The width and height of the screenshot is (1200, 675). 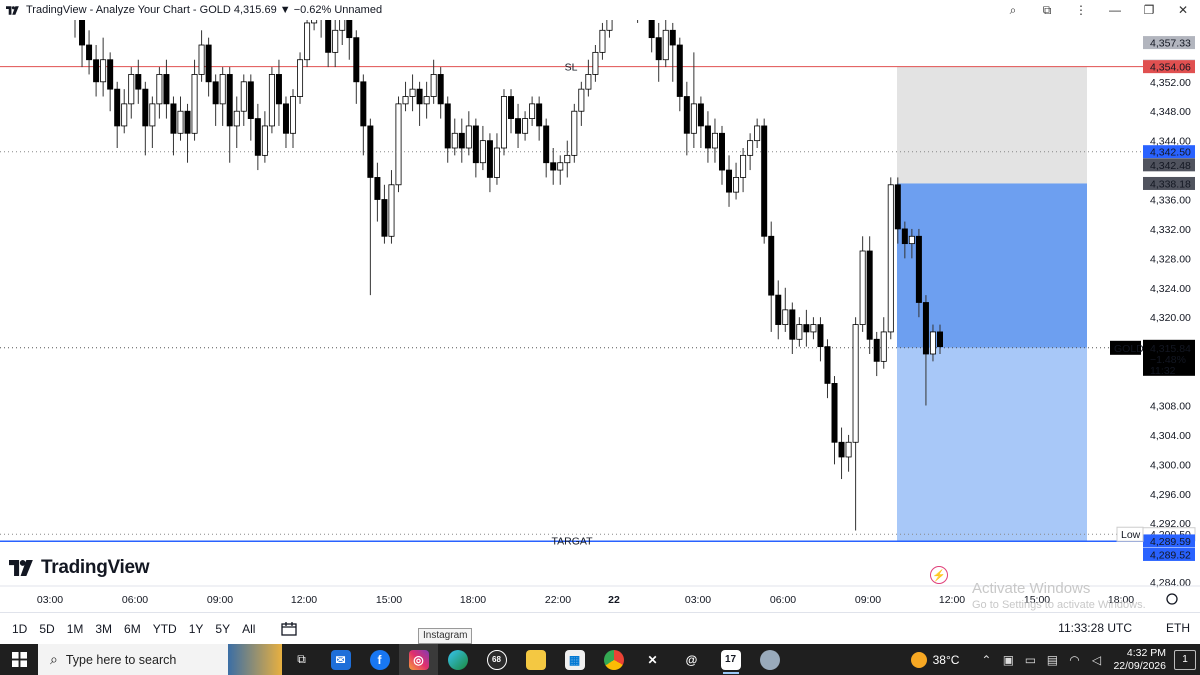 What do you see at coordinates (1115, 10) in the screenshot?
I see `minimize-icon: —` at bounding box center [1115, 10].